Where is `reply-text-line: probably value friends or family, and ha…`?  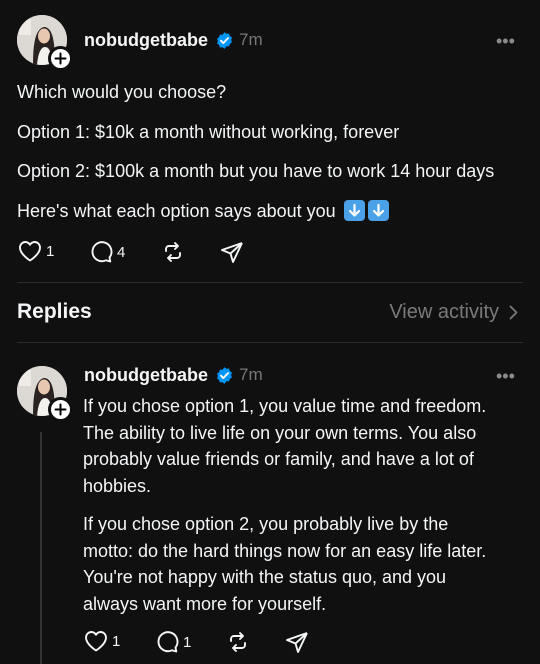
reply-text-line: probably value friends or family, and ha… is located at coordinates (278, 459).